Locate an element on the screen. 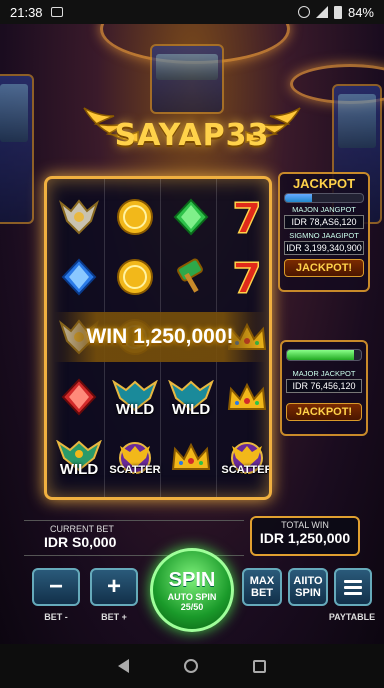 This screenshot has width=384, height=688. jackpot-panel-secondary: MAJOR JACKPOT IDR 76,456,120 JACKPOT! is located at coordinates (324, 388).